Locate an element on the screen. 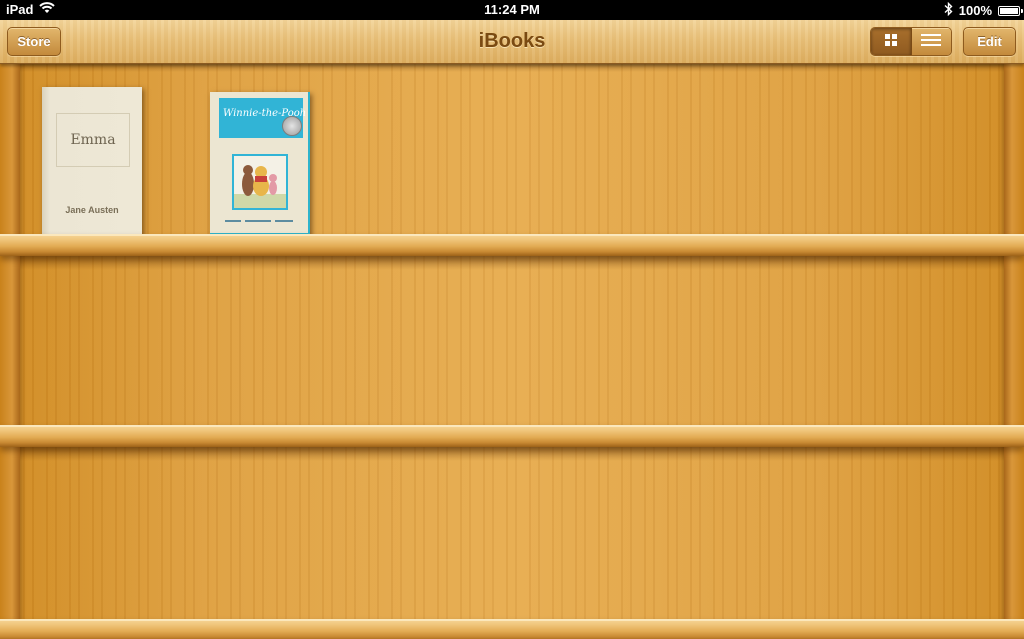 The image size is (1024, 639). battery-icon is located at coordinates (1010, 10).